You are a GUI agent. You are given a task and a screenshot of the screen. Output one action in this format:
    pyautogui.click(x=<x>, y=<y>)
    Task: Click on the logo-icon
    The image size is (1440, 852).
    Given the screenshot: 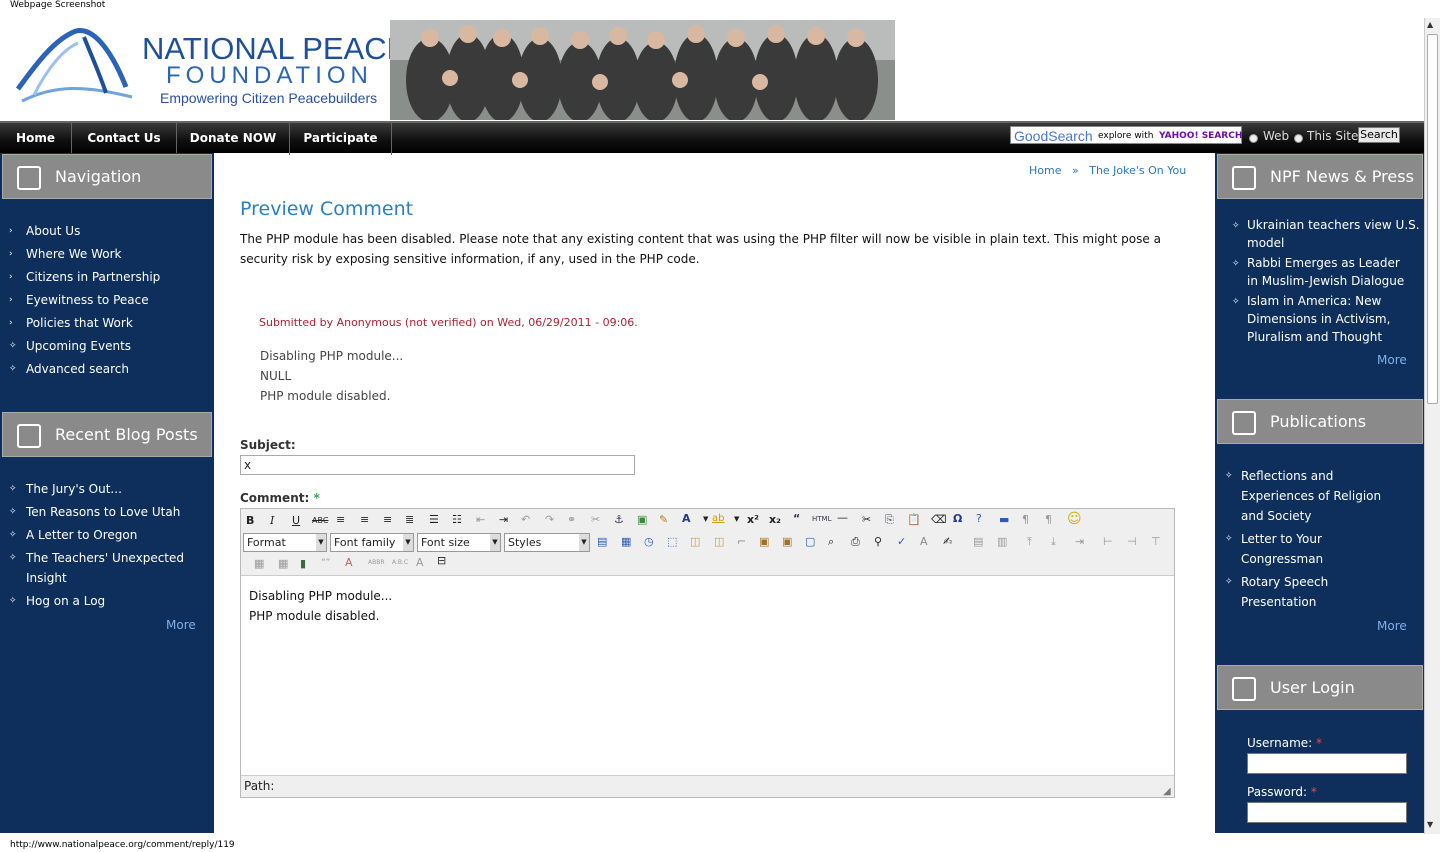 What is the action you would take?
    pyautogui.click(x=74, y=67)
    